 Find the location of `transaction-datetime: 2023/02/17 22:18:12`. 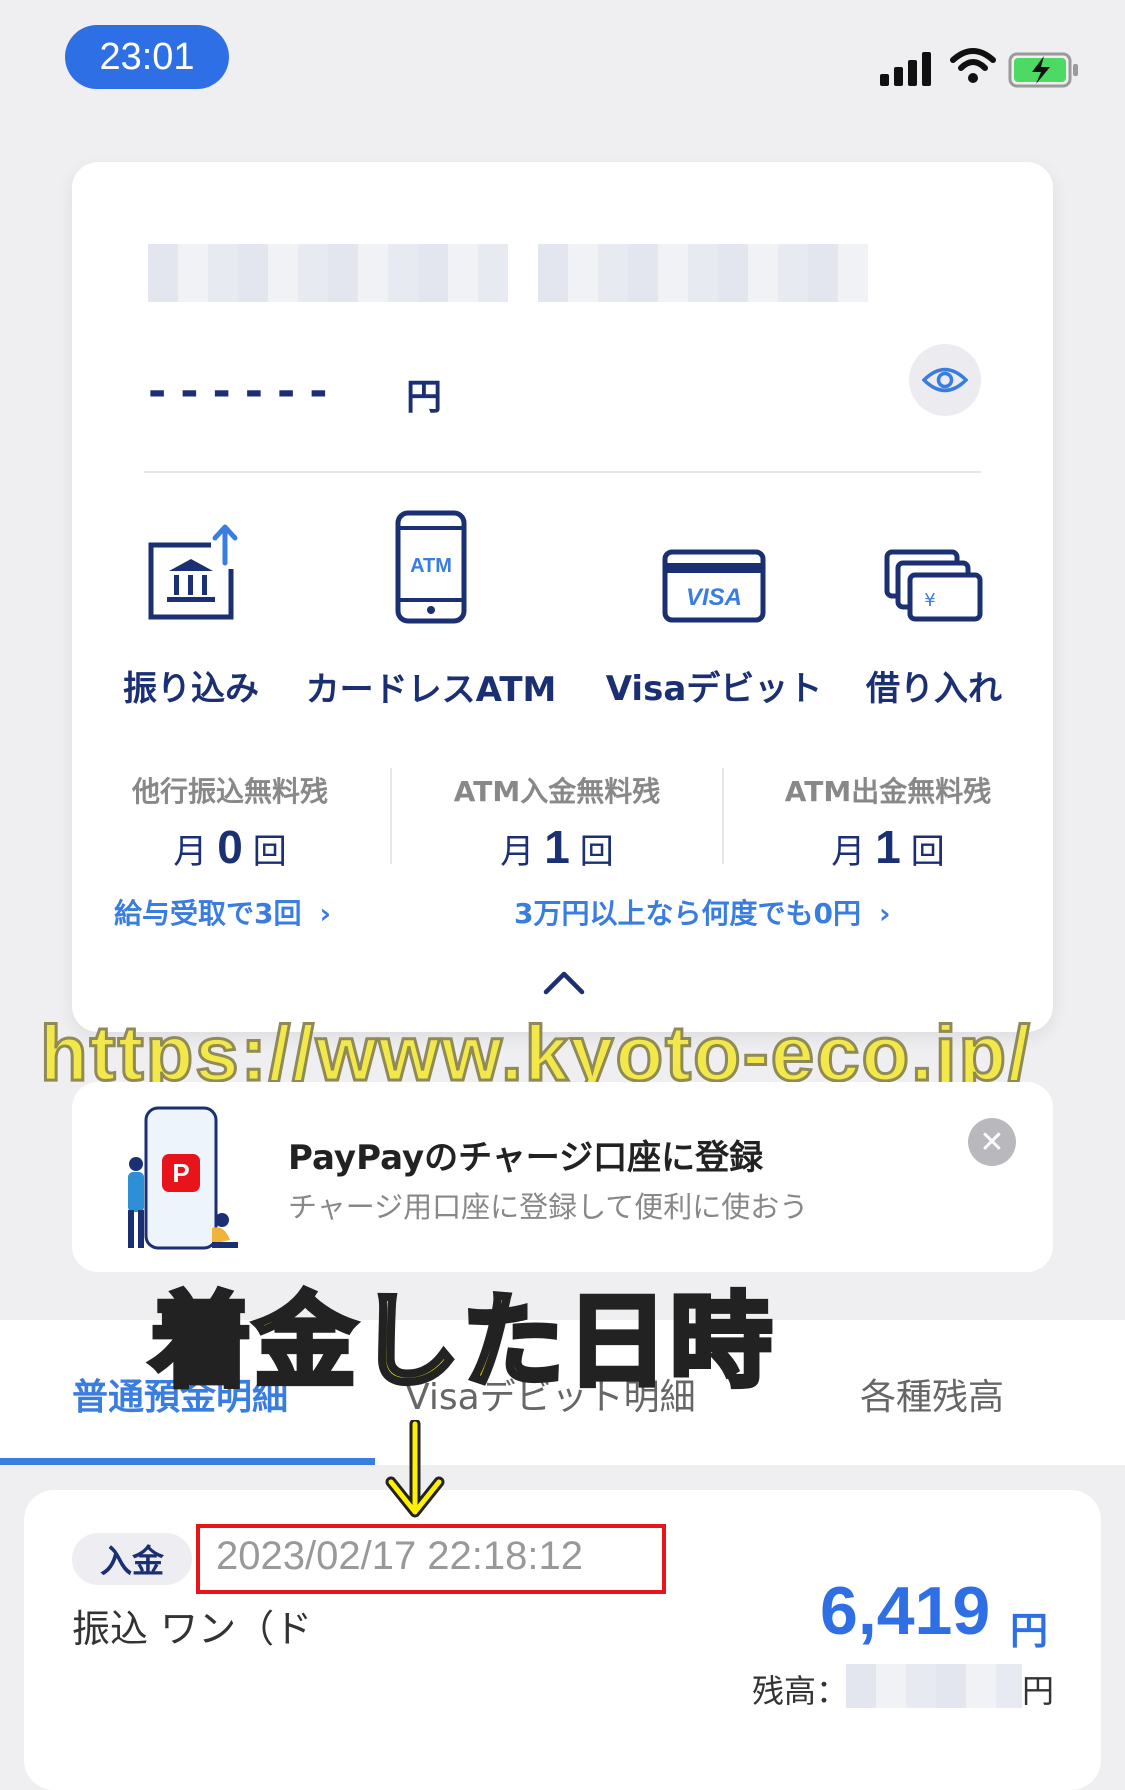

transaction-datetime: 2023/02/17 22:18:12 is located at coordinates (400, 1556).